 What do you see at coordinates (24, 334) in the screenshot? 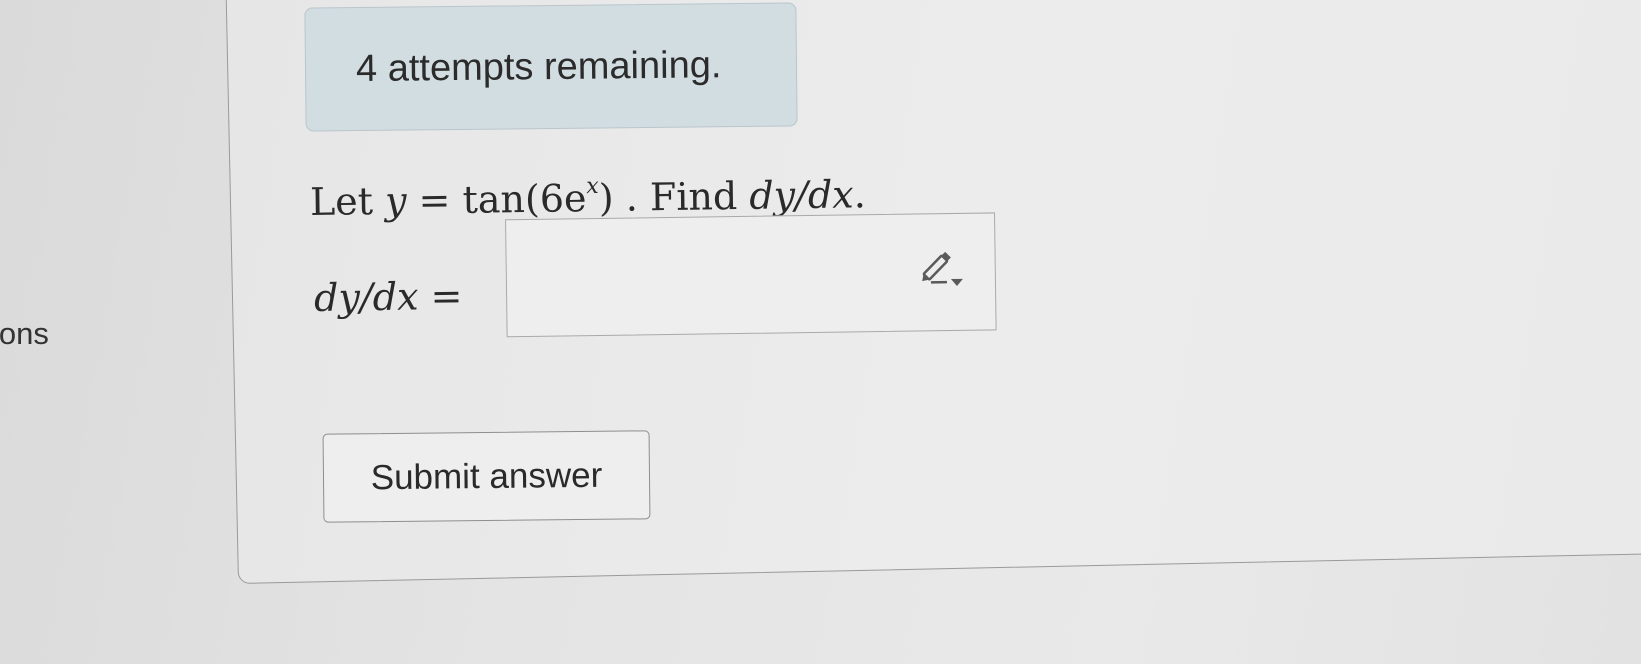
I see `sidebar-partial-label: ions` at bounding box center [24, 334].